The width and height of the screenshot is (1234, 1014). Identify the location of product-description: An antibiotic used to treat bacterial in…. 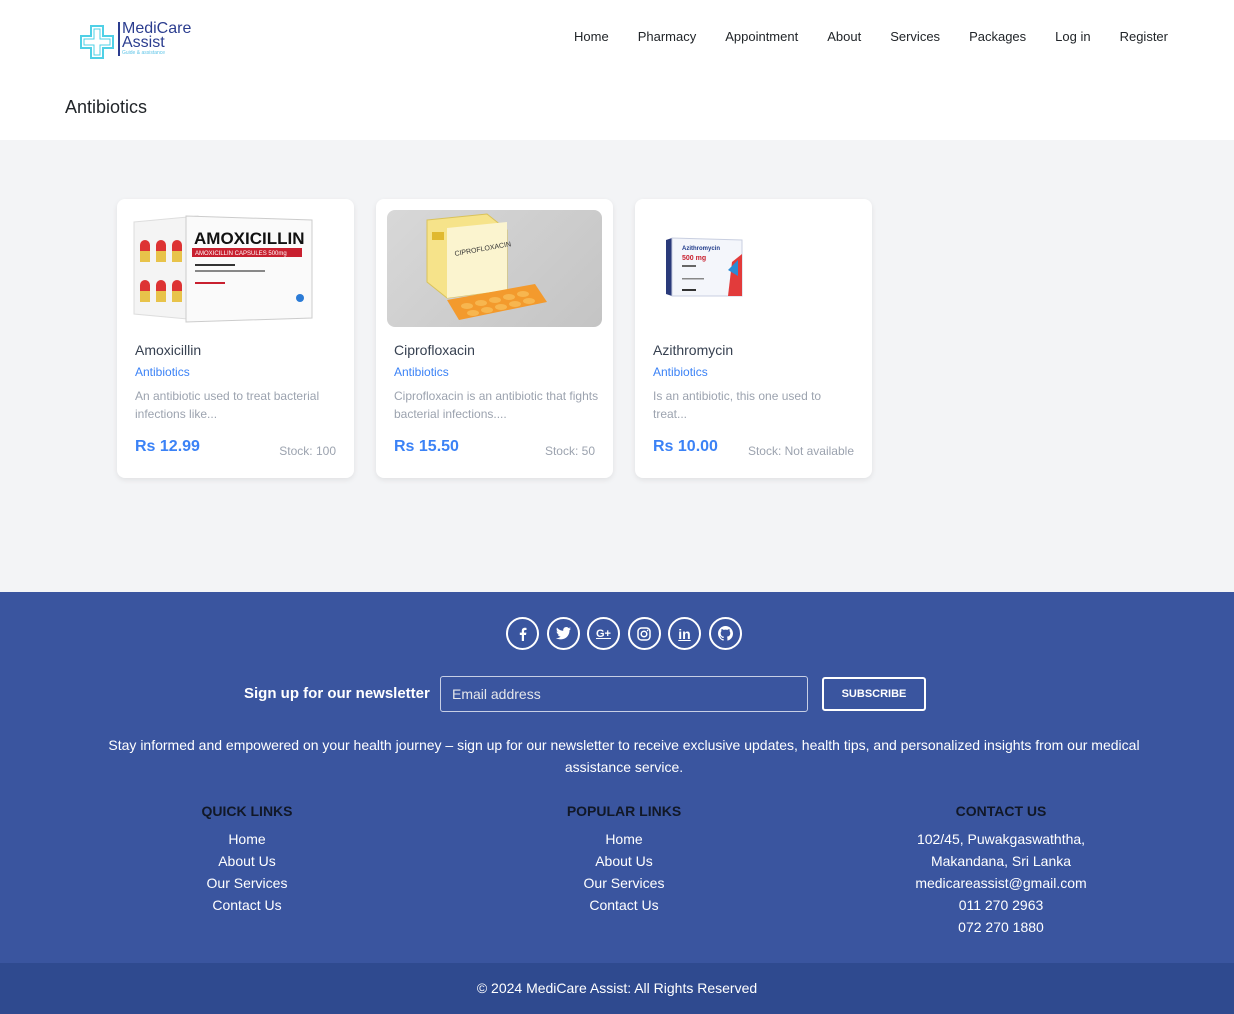
(227, 405).